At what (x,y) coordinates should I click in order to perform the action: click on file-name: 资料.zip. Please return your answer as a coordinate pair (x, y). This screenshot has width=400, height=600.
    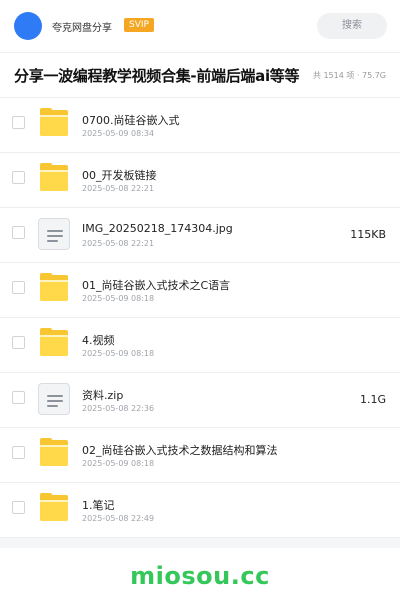
    Looking at the image, I should click on (103, 395).